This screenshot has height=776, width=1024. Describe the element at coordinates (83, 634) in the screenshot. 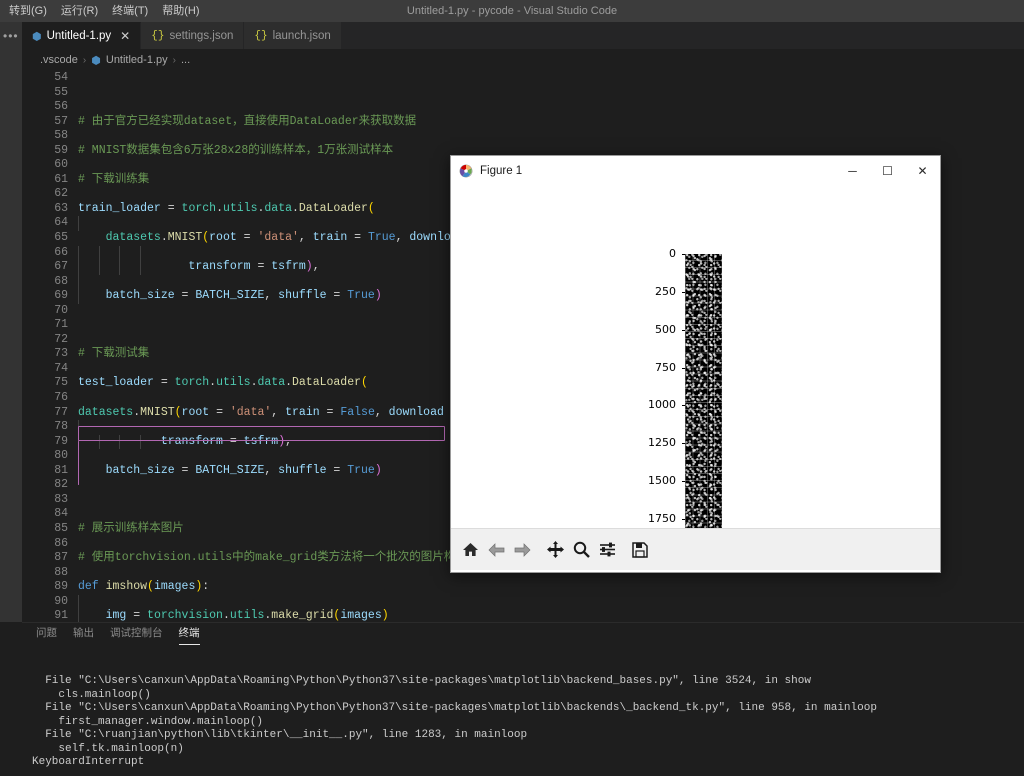

I see `panel-tab-output: 输出` at that location.